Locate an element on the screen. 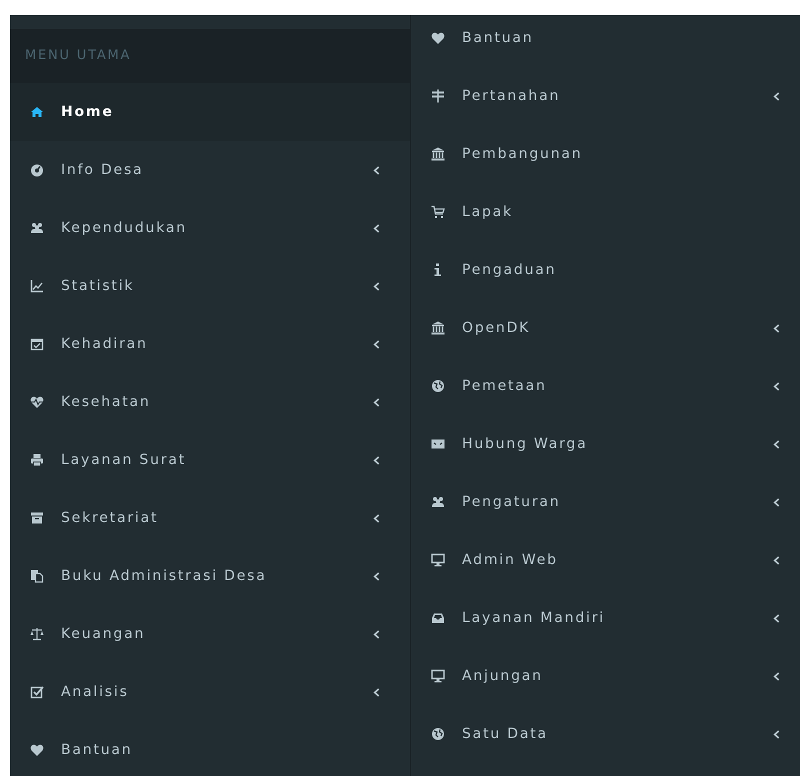  menu-item: Pengaturan is located at coordinates (605, 502).